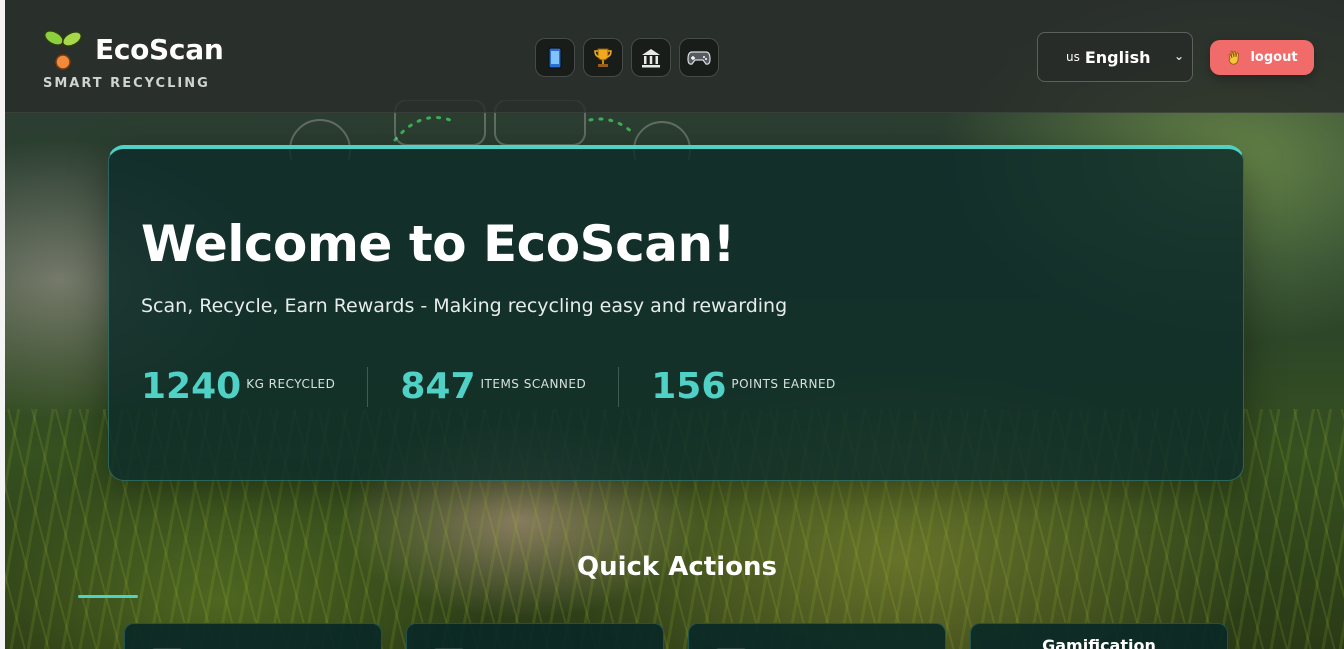 This screenshot has width=1344, height=649. What do you see at coordinates (1274, 57) in the screenshot?
I see `logout-label: logout` at bounding box center [1274, 57].